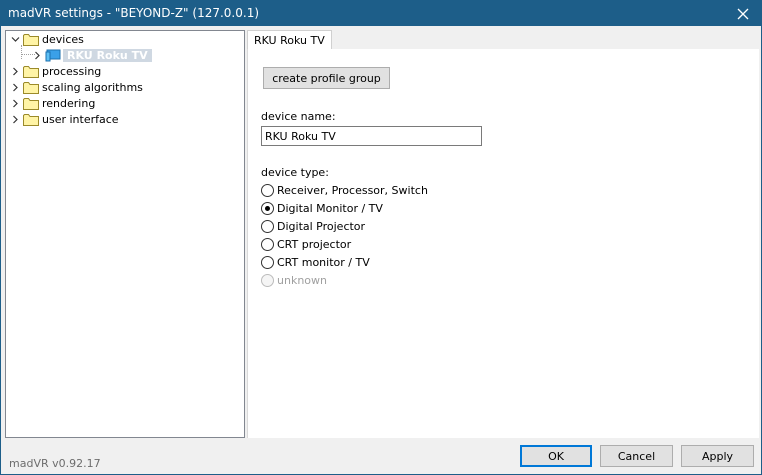  I want to click on close-button, so click(743, 13).